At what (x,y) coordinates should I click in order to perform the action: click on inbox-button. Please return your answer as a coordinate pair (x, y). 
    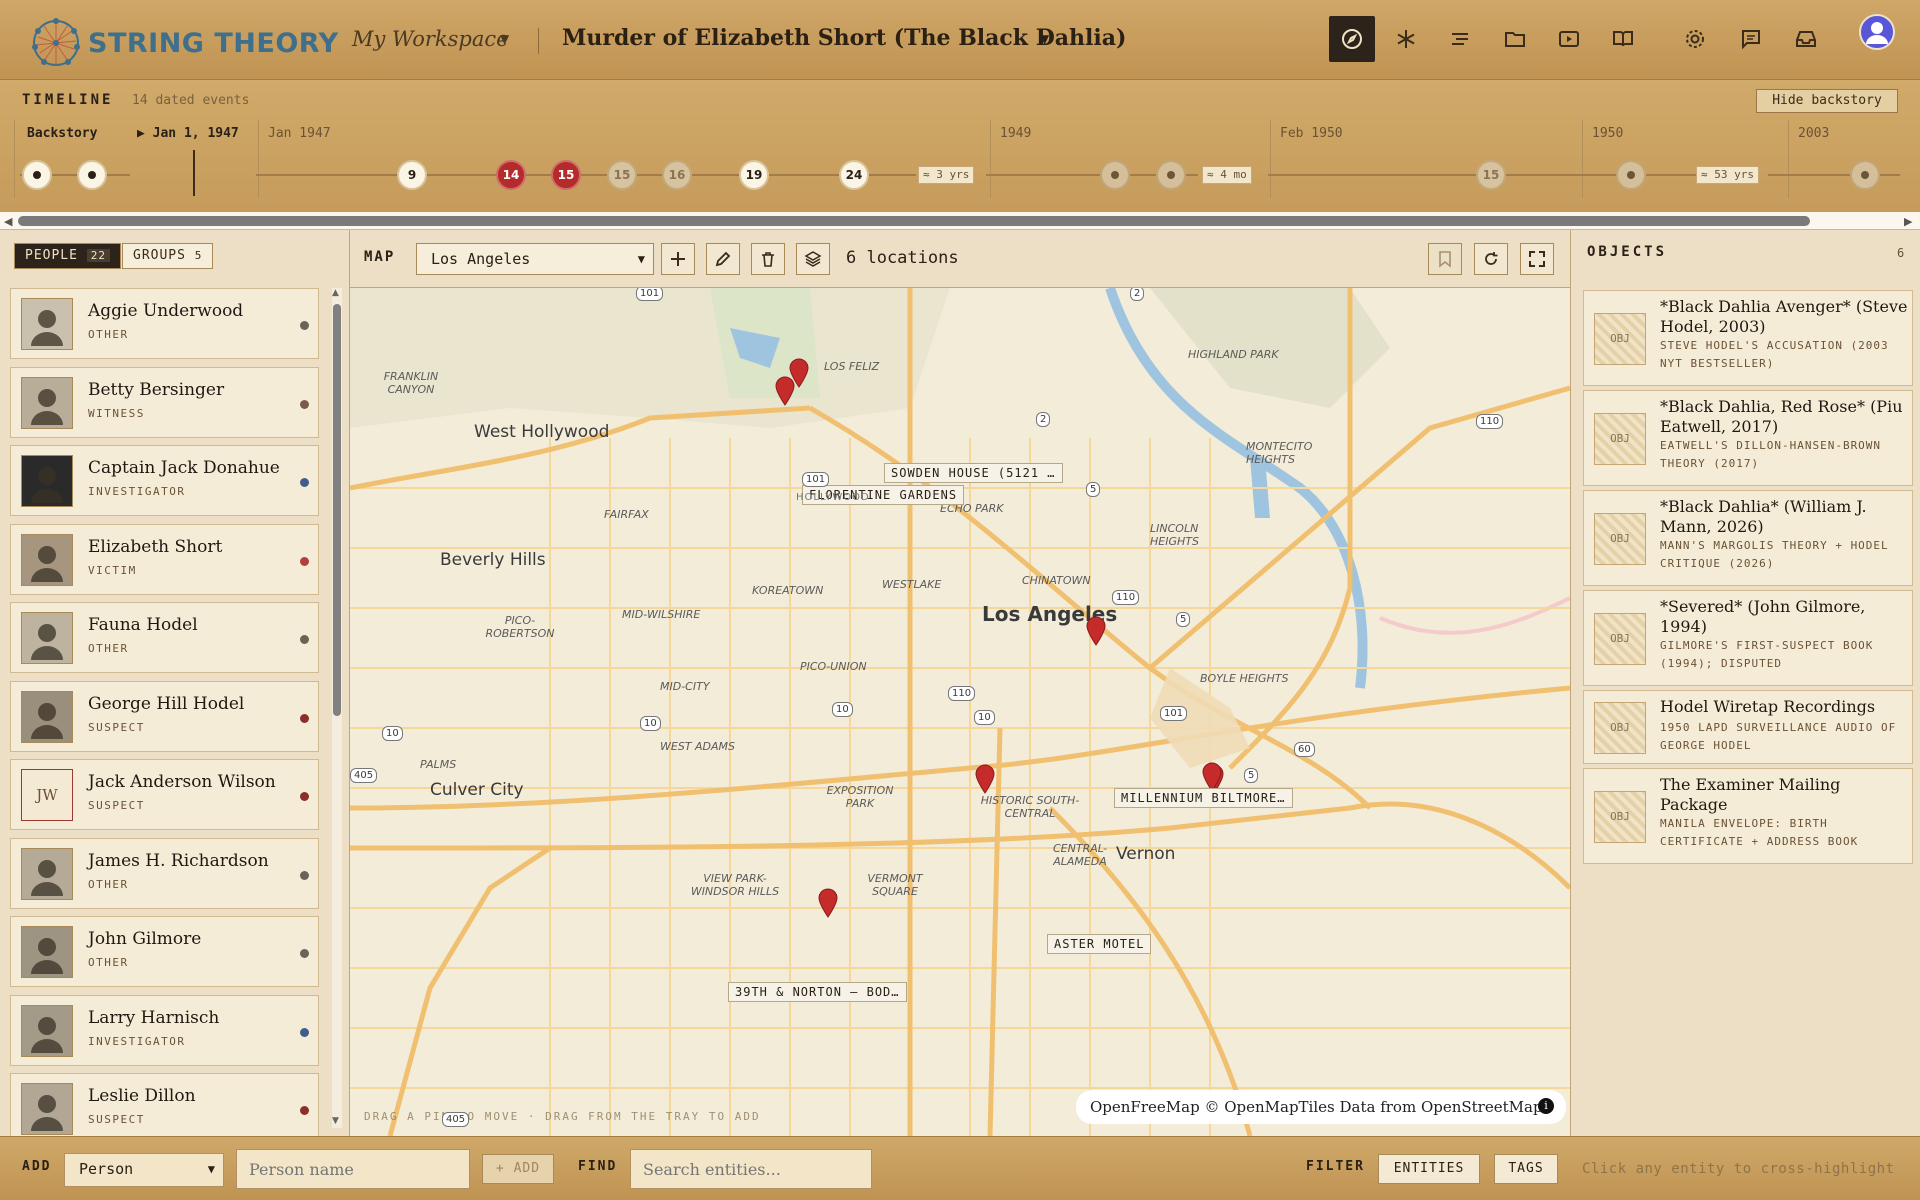
    Looking at the image, I should click on (1806, 39).